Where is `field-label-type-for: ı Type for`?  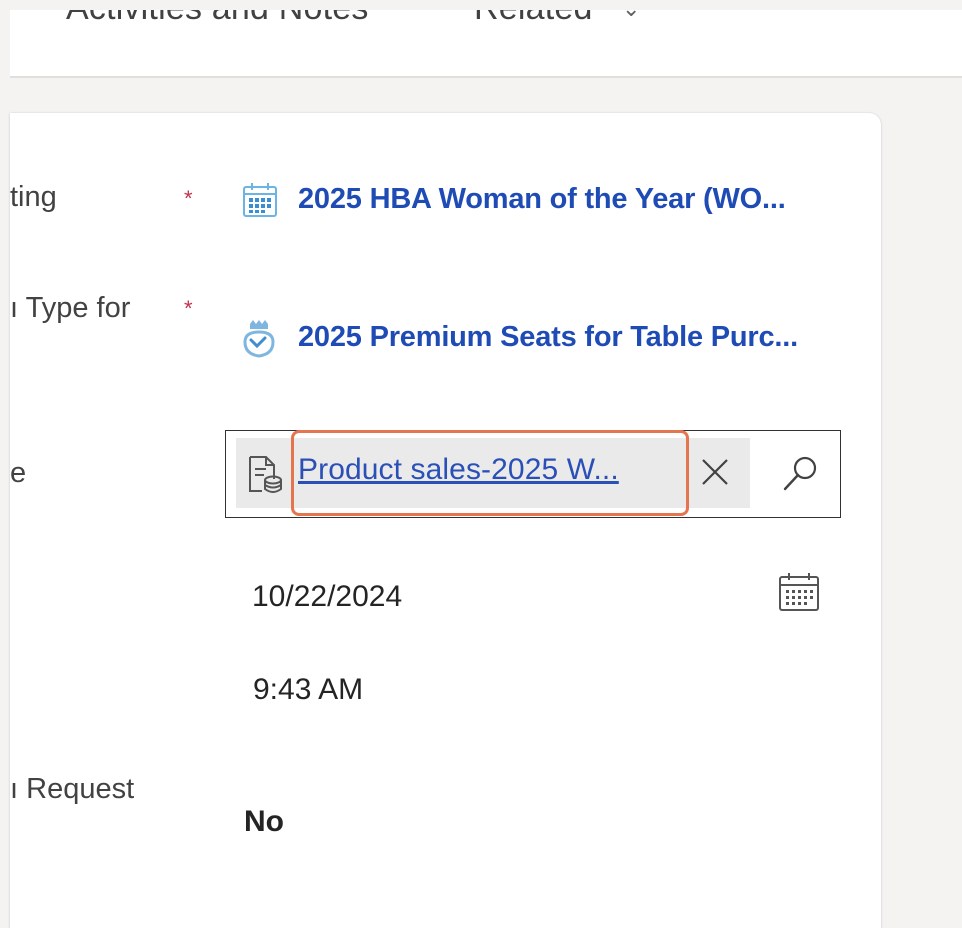 field-label-type-for: ı Type for is located at coordinates (70, 308).